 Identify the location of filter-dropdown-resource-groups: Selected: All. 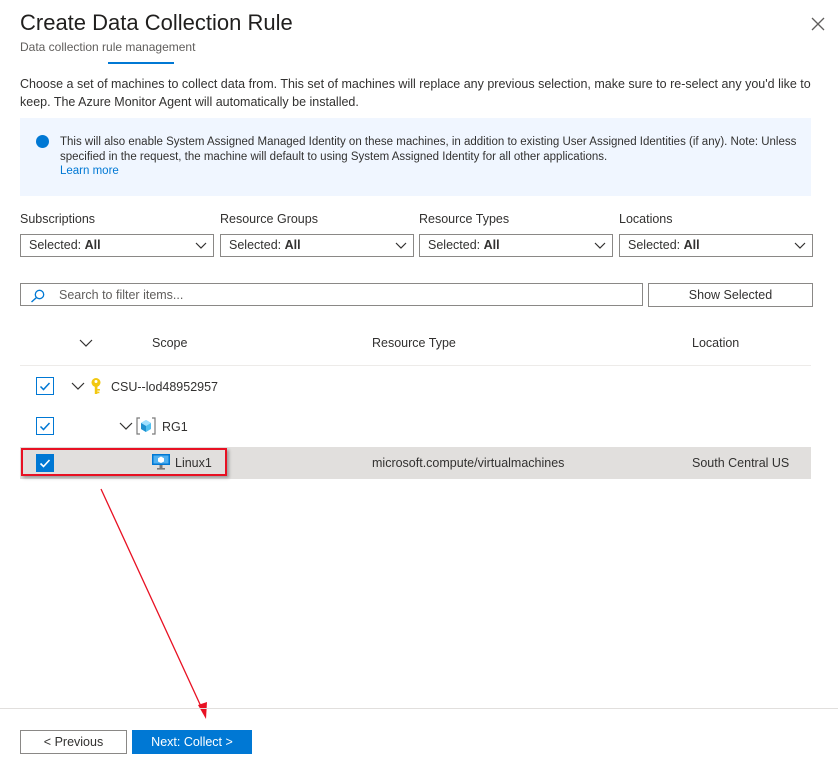
(317, 245).